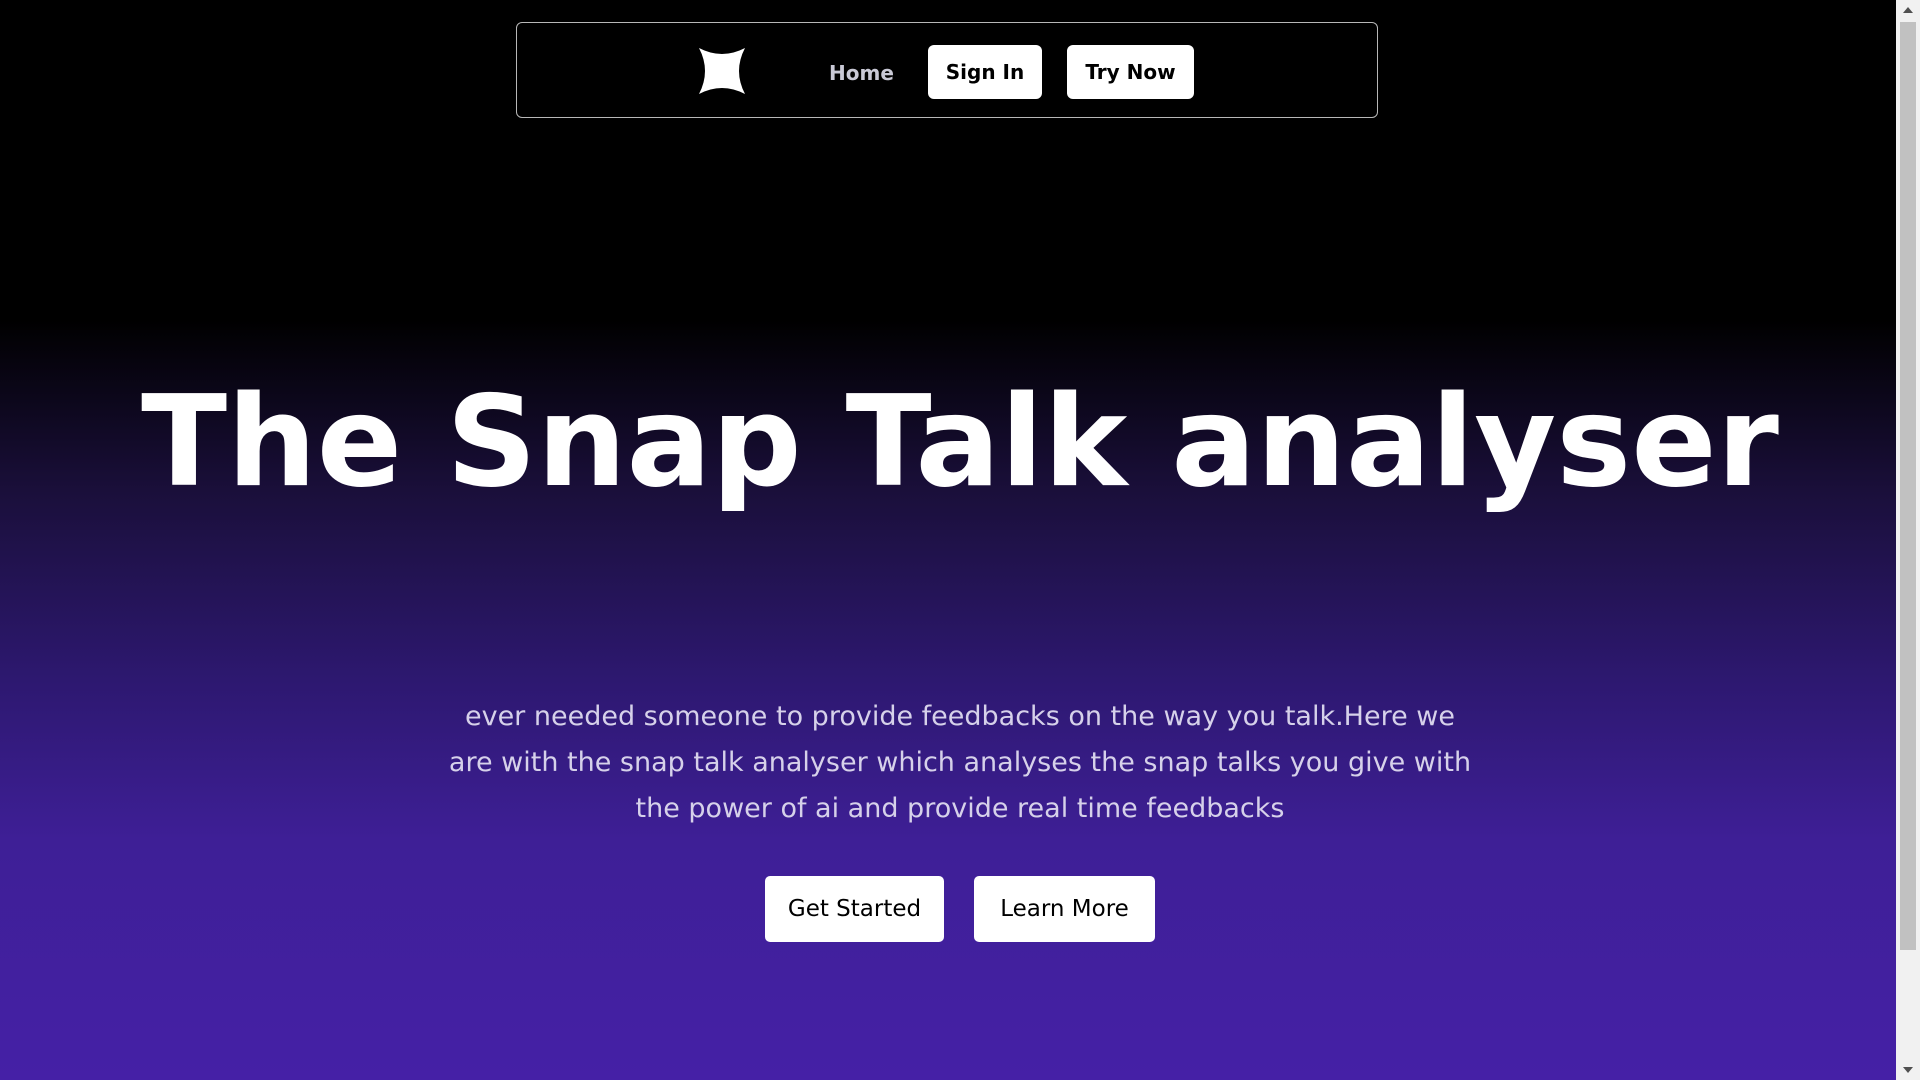 This screenshot has height=1080, width=1920. Describe the element at coordinates (1908, 486) in the screenshot. I see `scrollbar-thumb` at that location.